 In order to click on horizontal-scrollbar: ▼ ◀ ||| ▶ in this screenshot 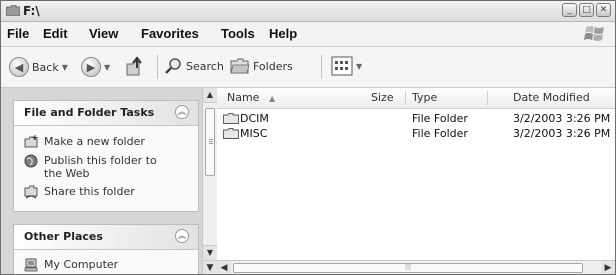, I will do `click(409, 267)`.